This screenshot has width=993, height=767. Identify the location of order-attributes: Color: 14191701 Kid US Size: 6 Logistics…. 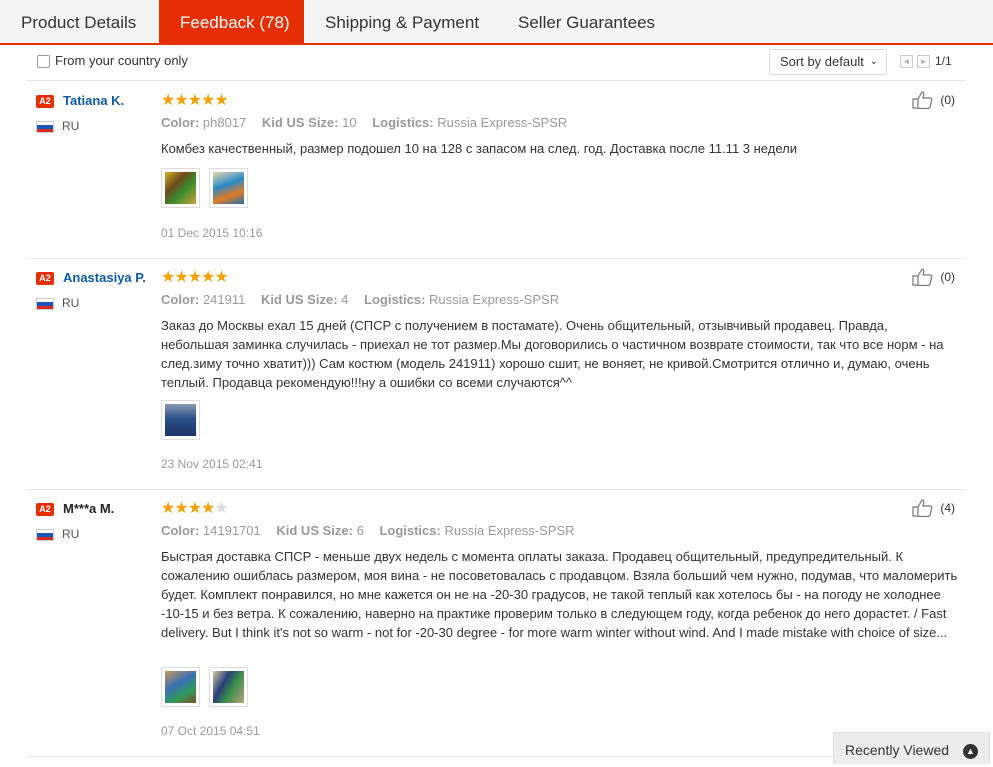
(374, 530).